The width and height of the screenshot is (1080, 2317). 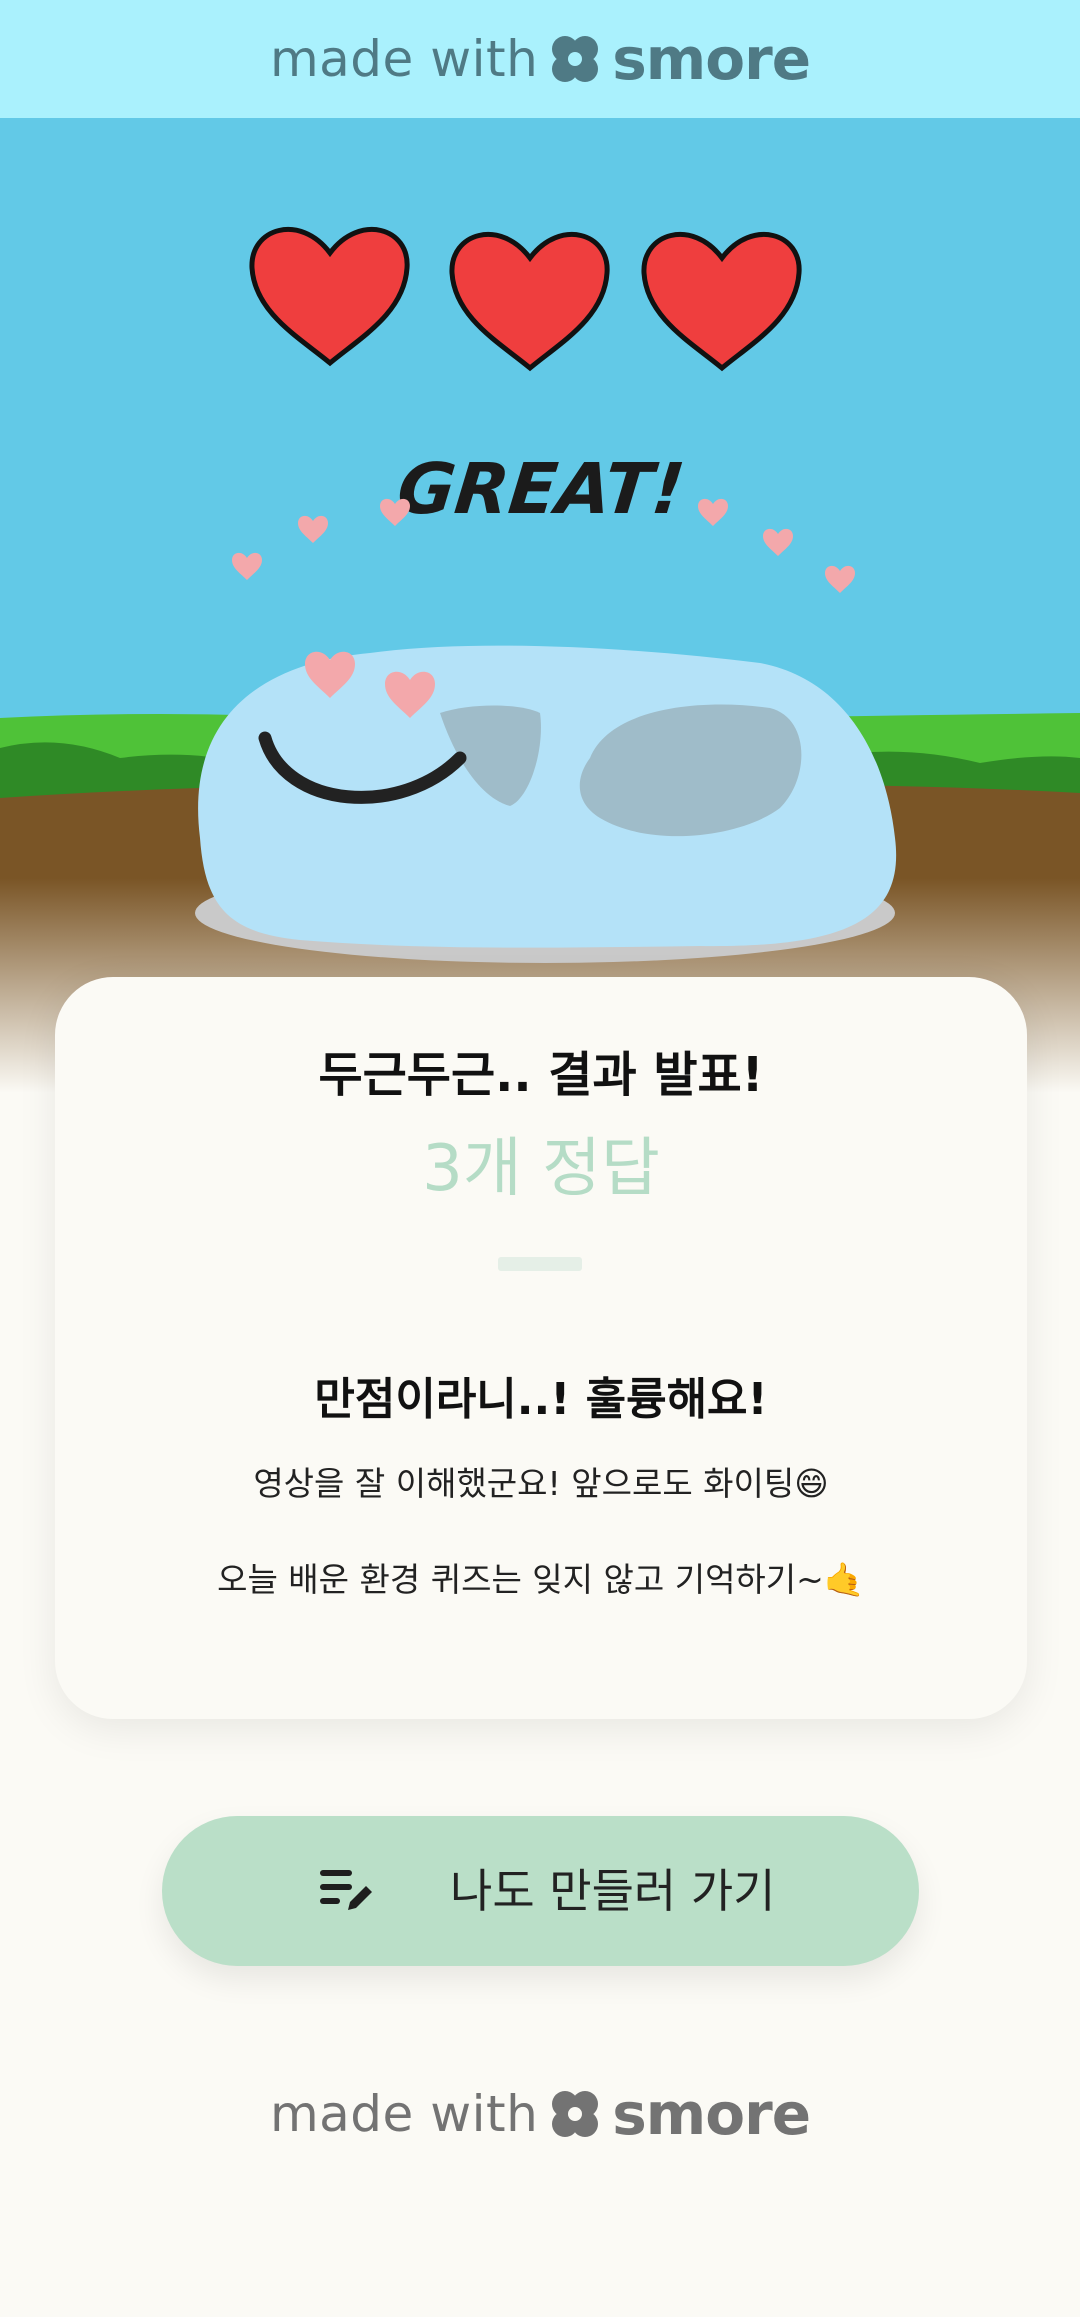 I want to click on make-my-own-button: 나도 만들러 가기, so click(x=540, y=1891).